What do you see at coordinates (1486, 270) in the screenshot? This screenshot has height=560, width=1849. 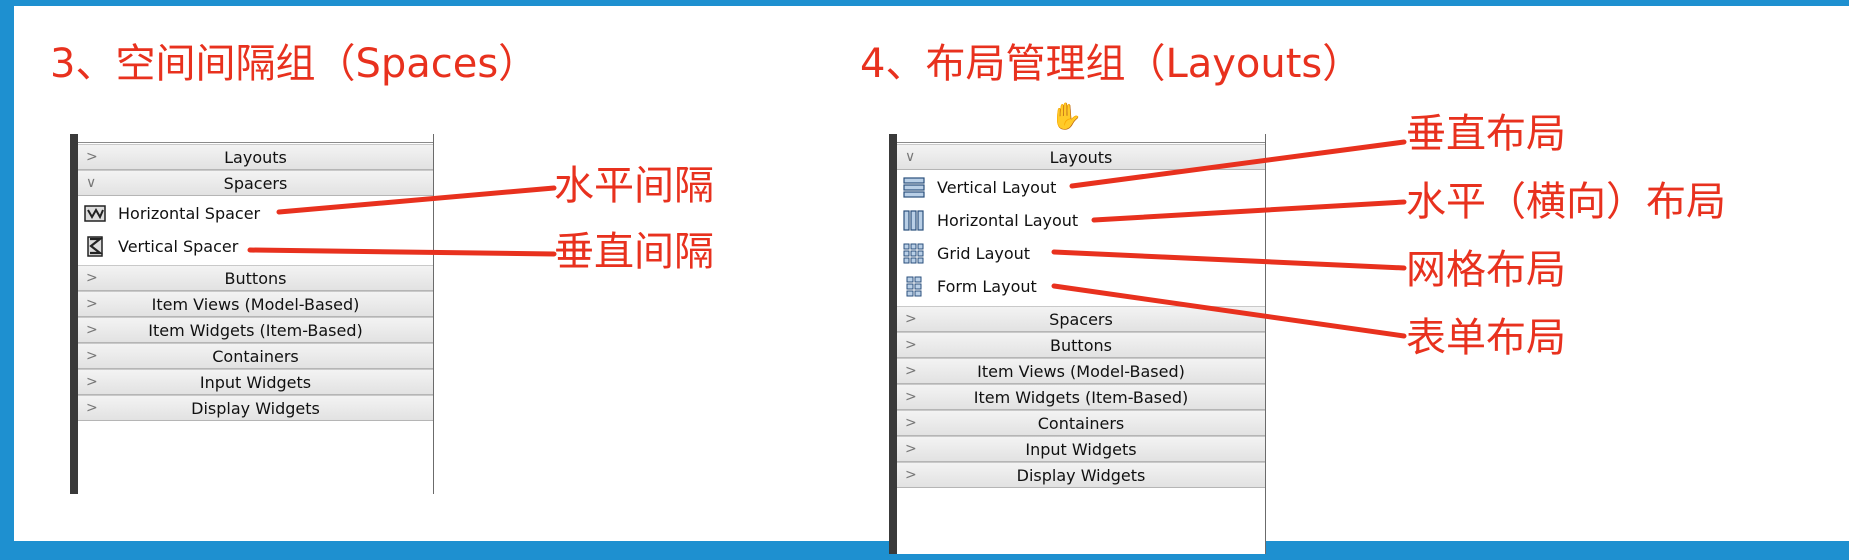 I see `annotation-grid-layout: 网格布局` at bounding box center [1486, 270].